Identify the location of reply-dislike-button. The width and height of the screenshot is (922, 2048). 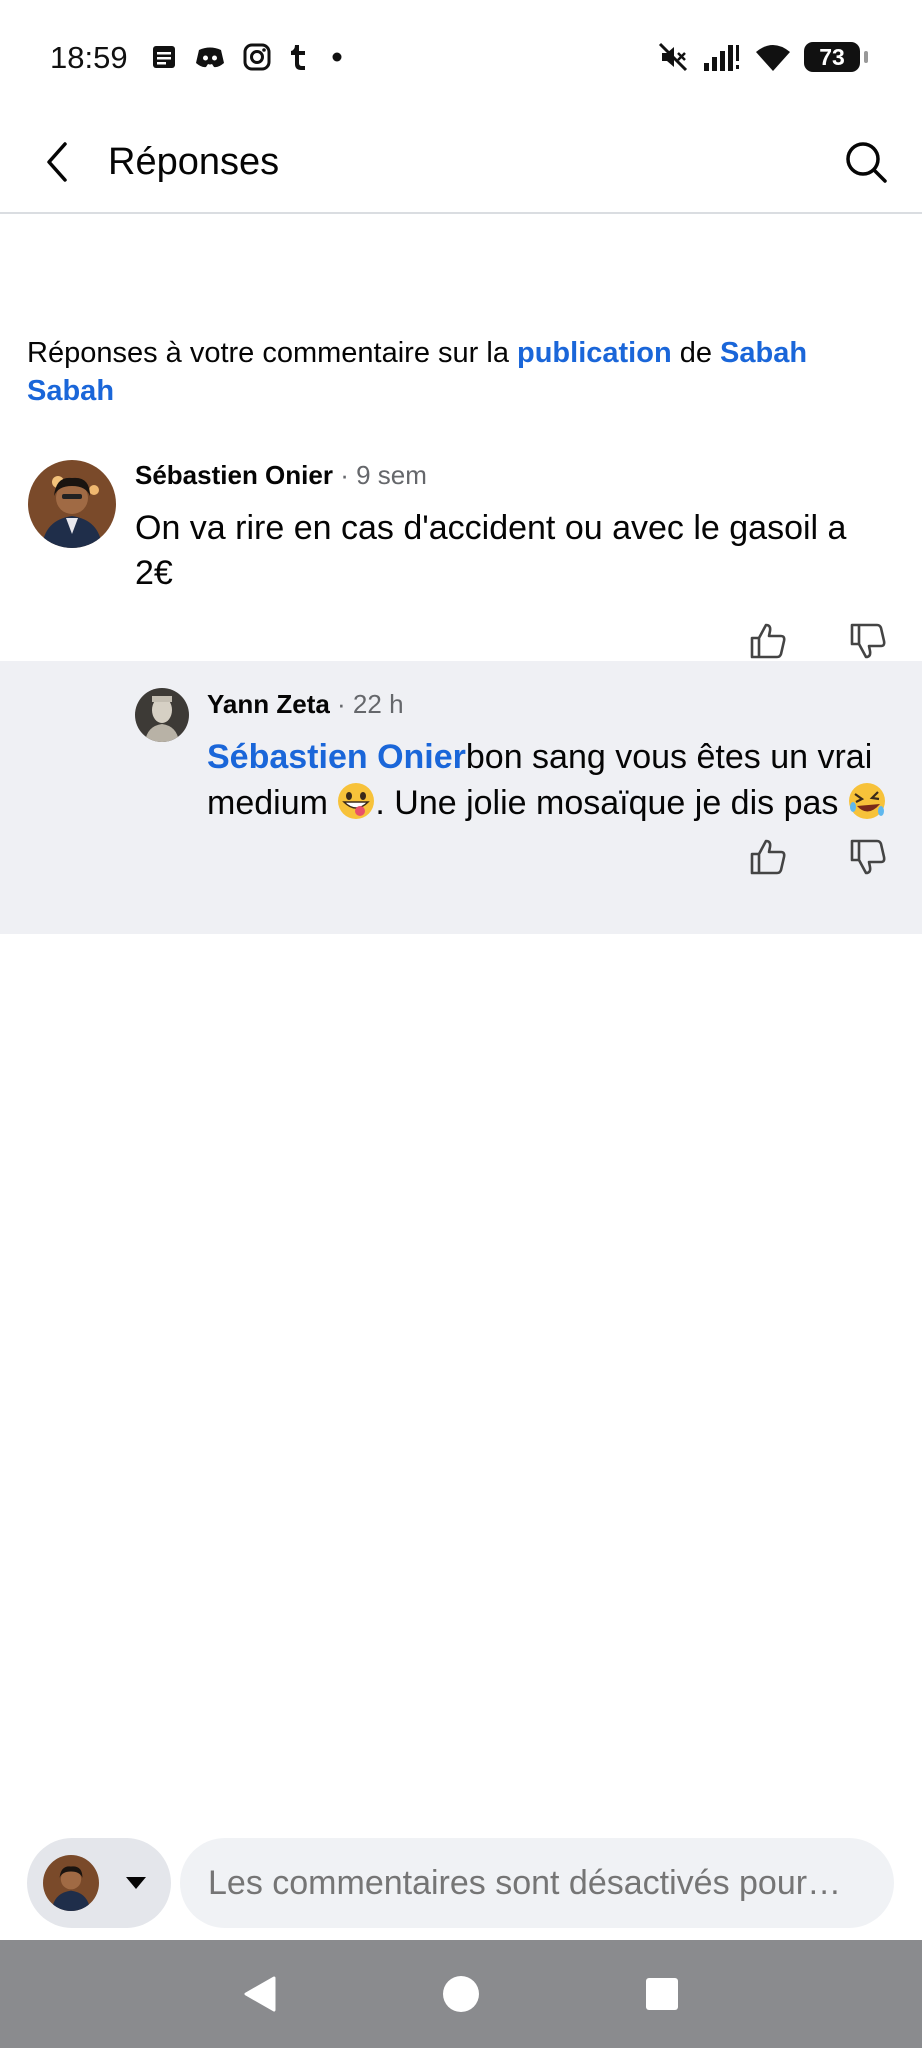
(868, 857).